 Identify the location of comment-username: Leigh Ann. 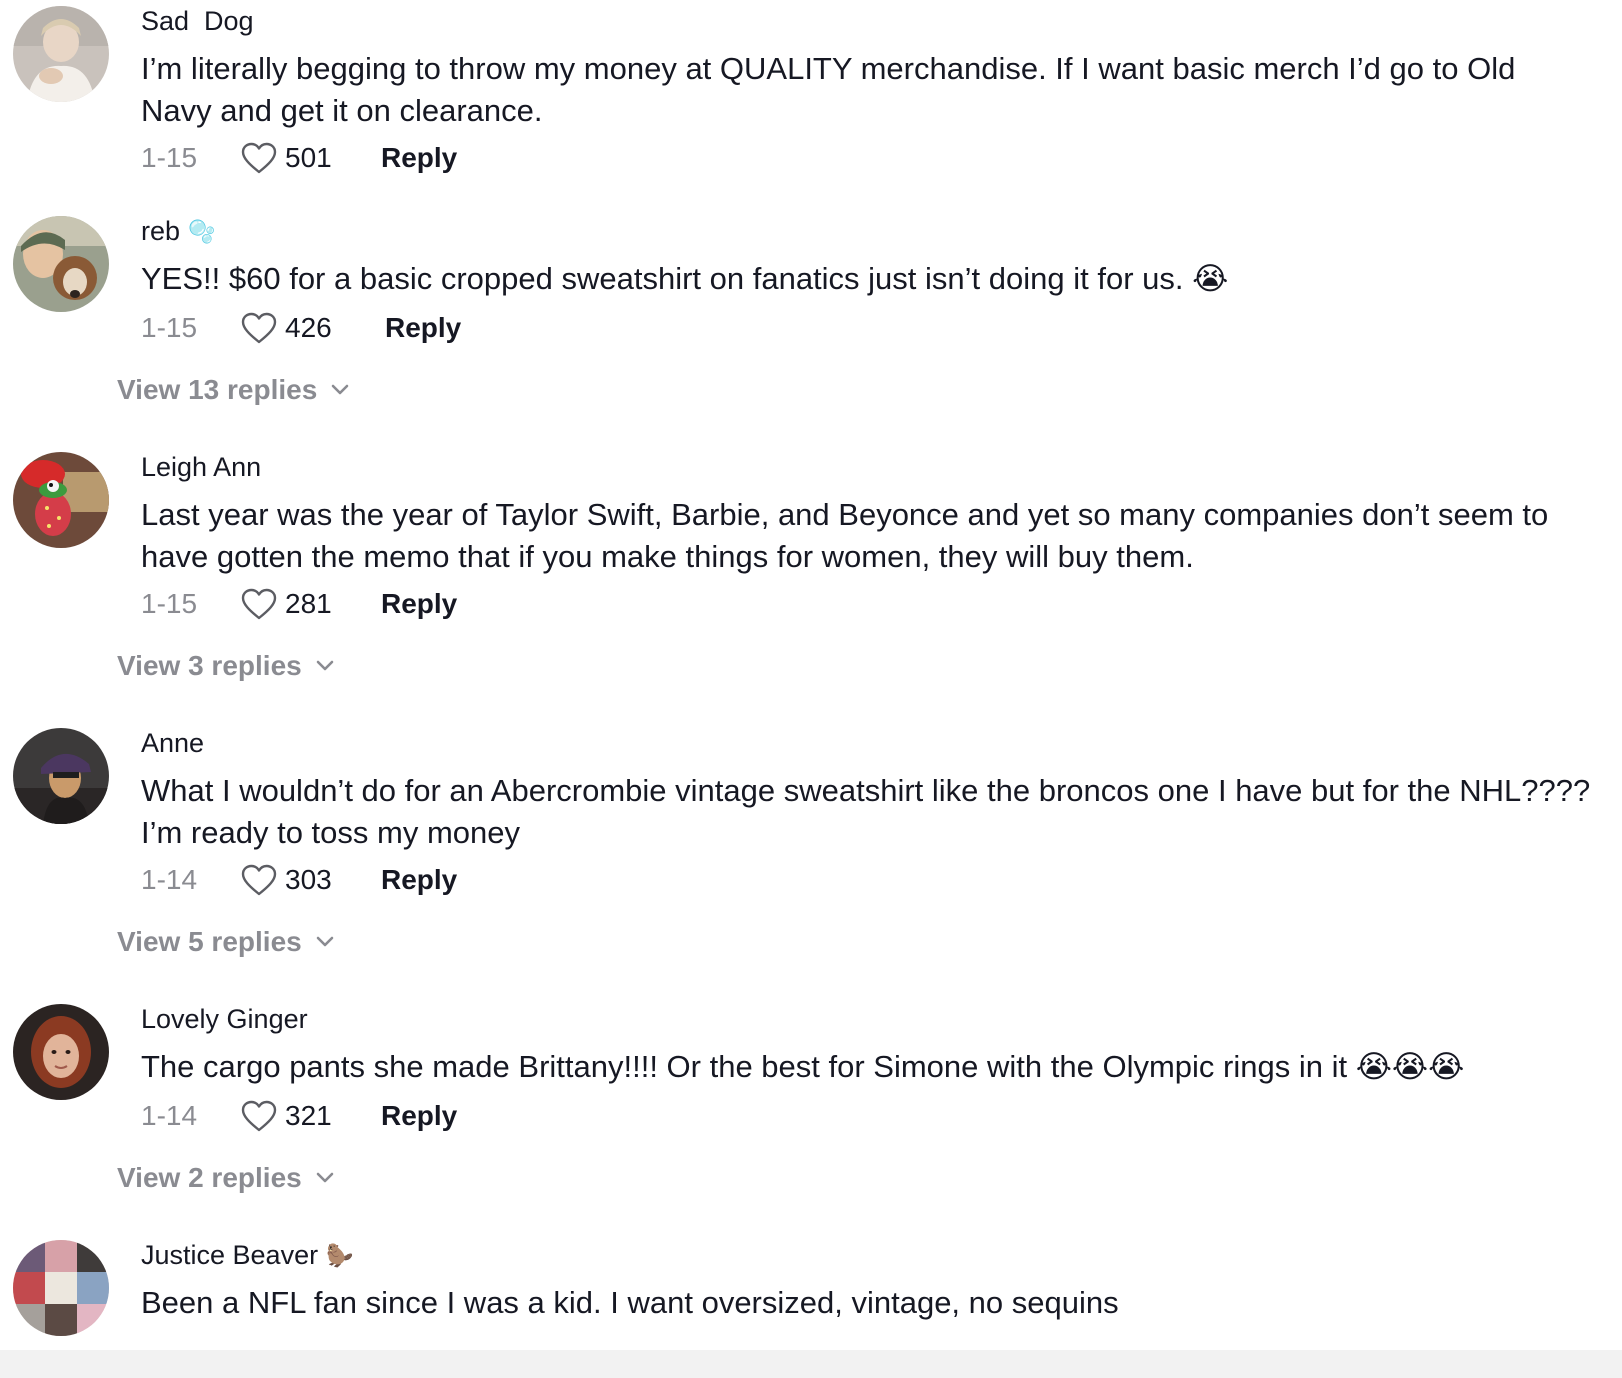
(201, 467).